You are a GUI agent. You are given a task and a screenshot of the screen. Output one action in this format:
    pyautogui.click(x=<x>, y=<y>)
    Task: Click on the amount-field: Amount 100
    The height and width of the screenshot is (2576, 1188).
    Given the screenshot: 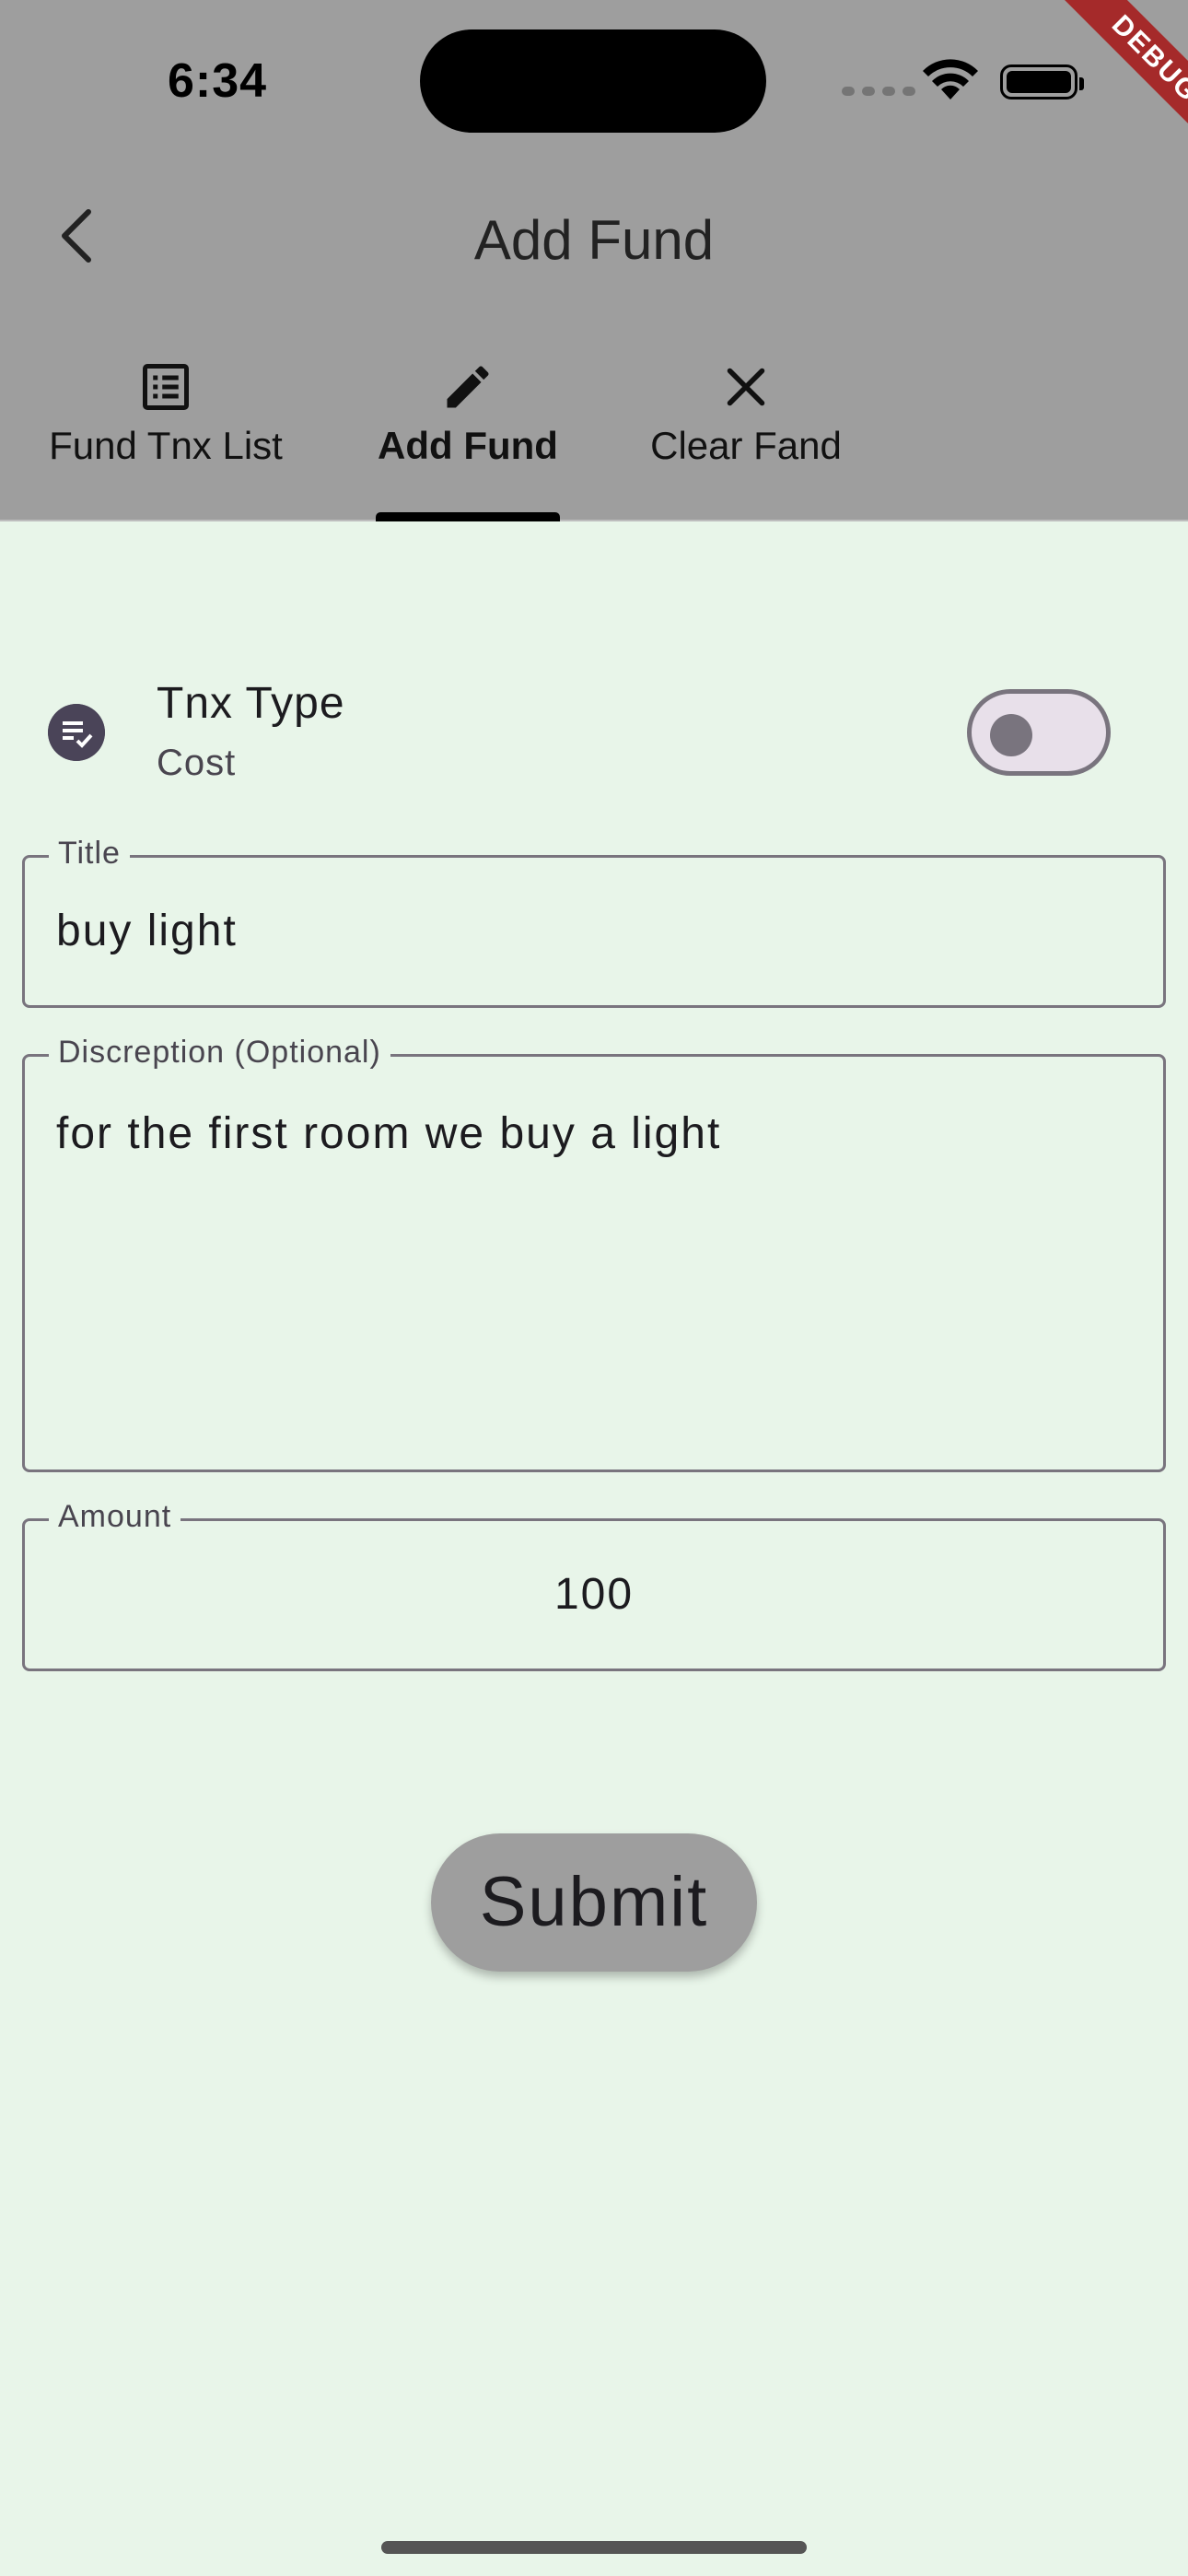 What is the action you would take?
    pyautogui.click(x=594, y=1585)
    